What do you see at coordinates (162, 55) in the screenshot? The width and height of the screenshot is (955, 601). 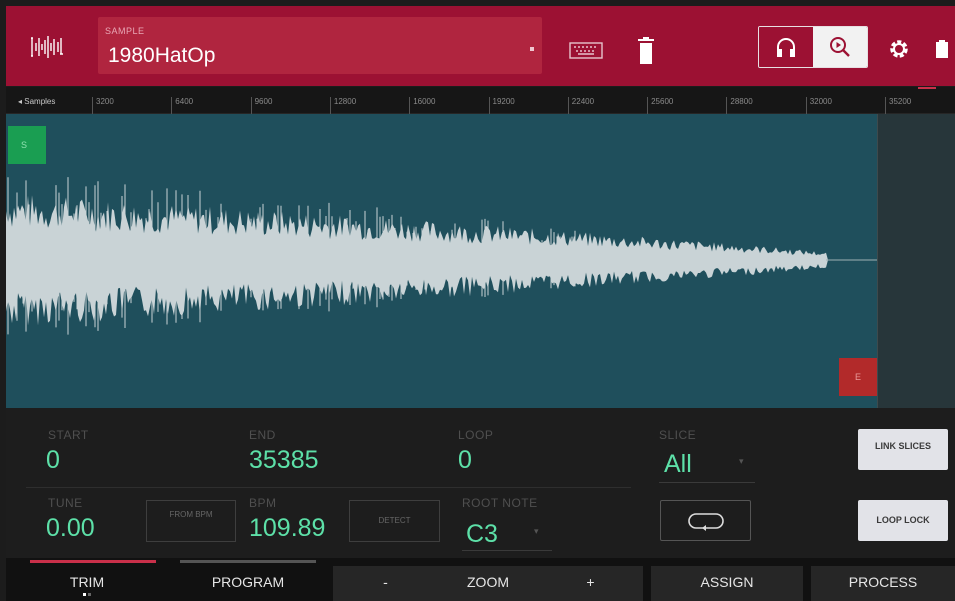 I see `sample-name: 1980HatOp` at bounding box center [162, 55].